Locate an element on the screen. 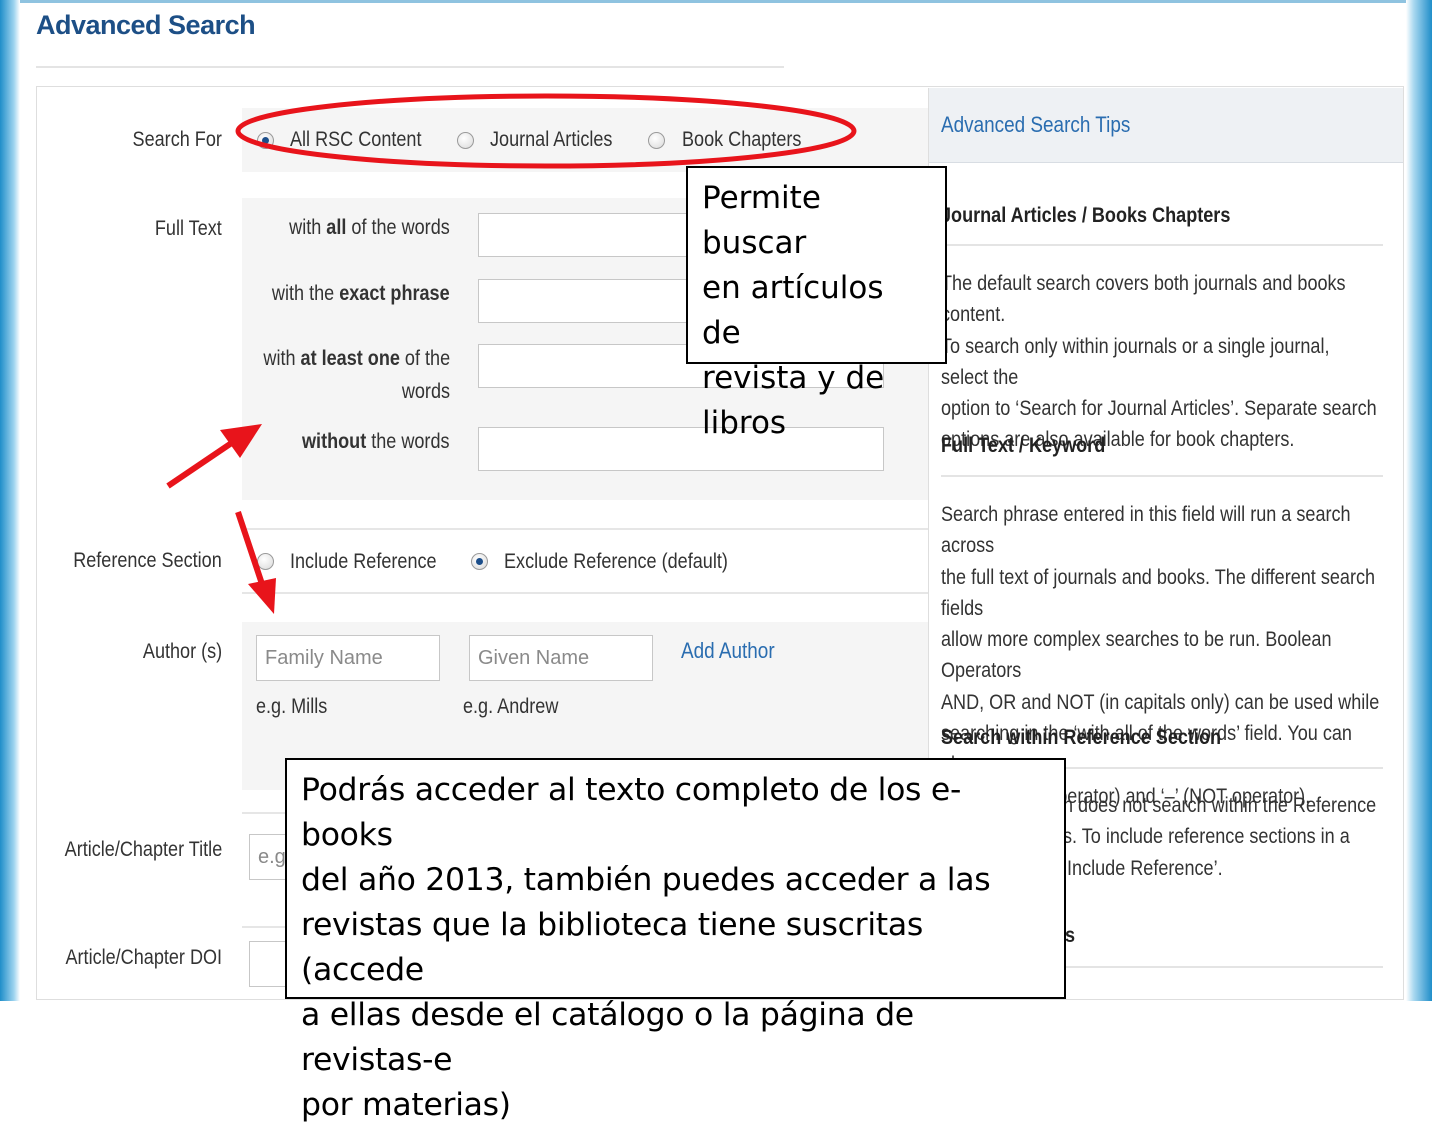  option-book-chapters-label: Book Chapters is located at coordinates (741, 140).